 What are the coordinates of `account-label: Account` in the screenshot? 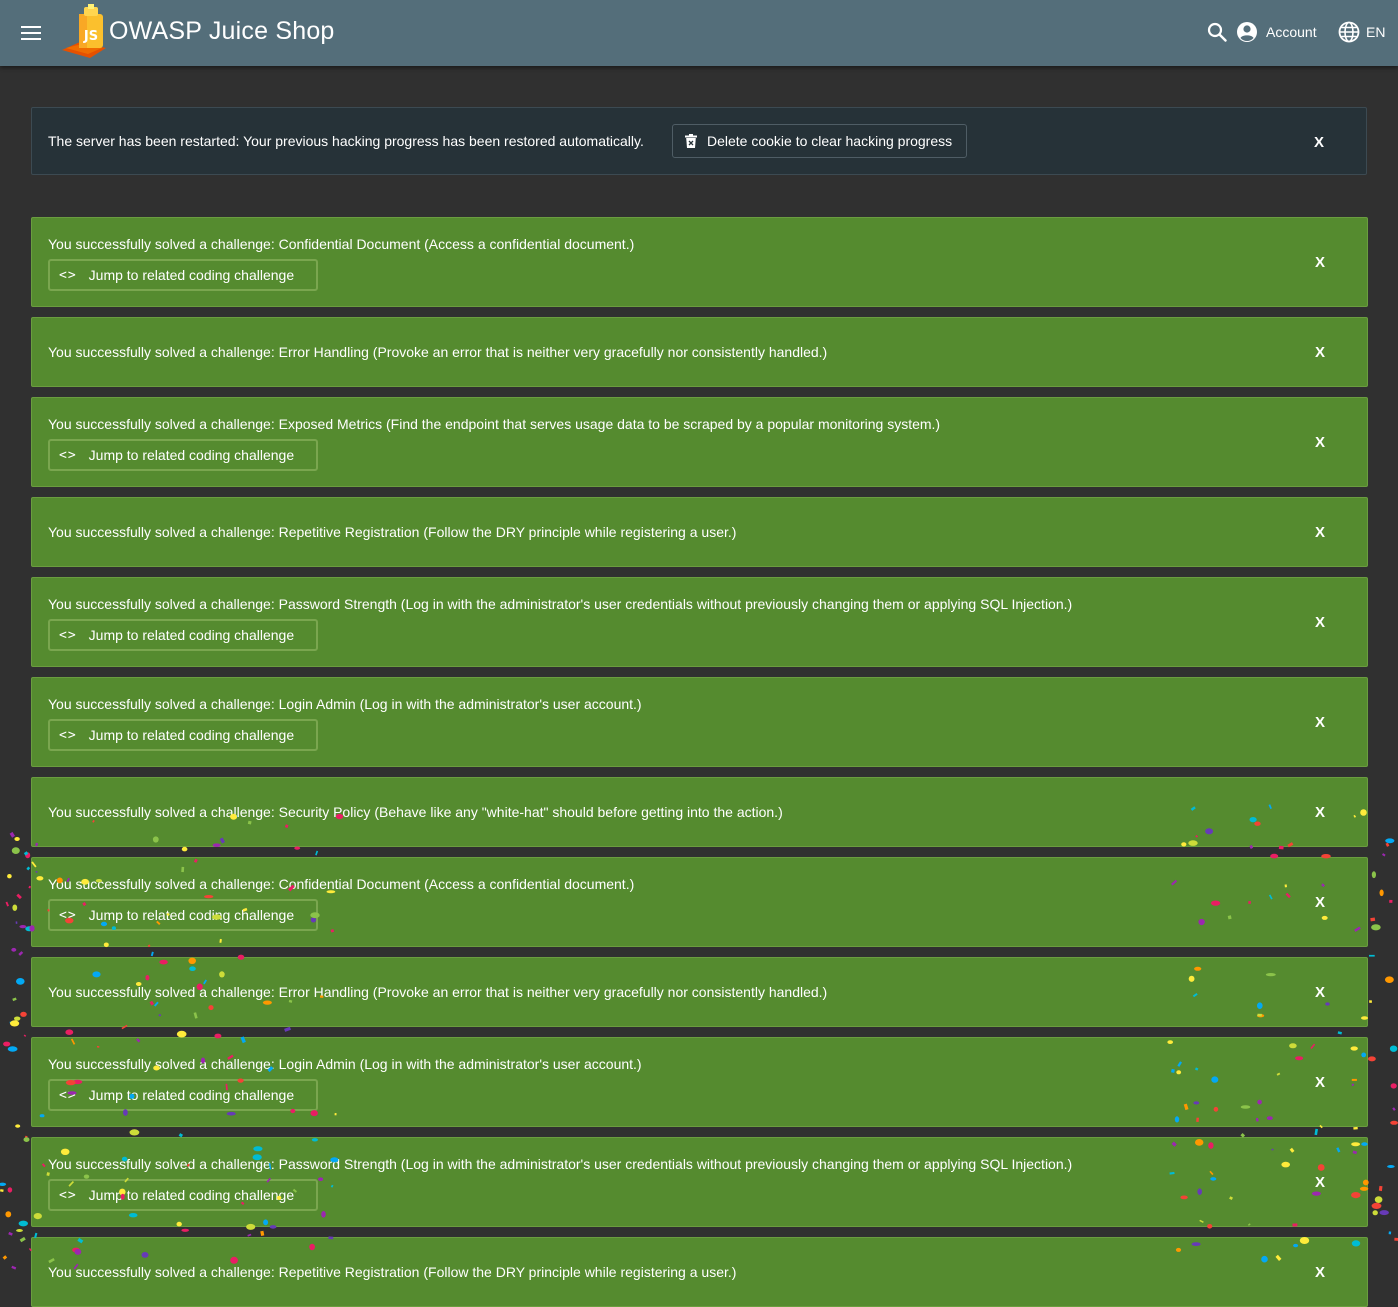 It's located at (1291, 32).